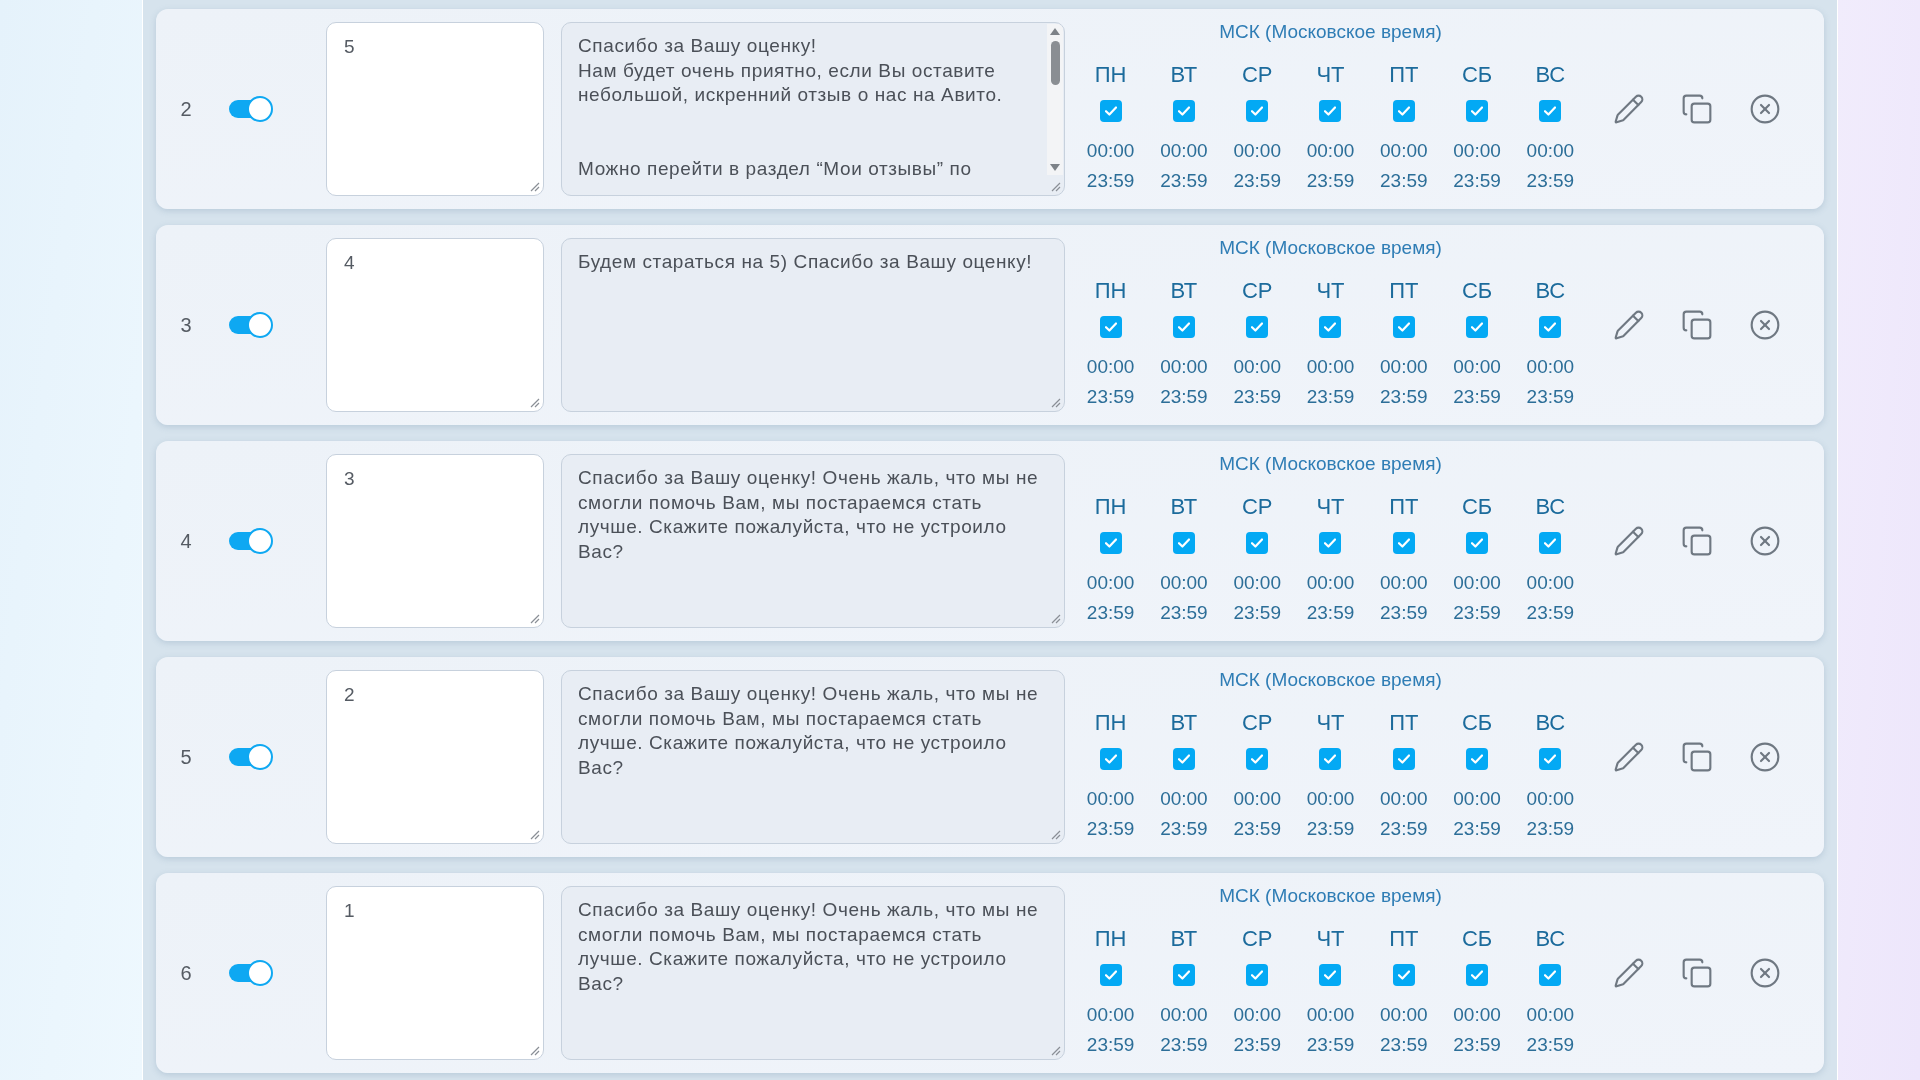  Describe the element at coordinates (813, 109) in the screenshot. I see `reply-text-field: Спасибо за Вашу оценку! Нам будет очень приятно, если Вы оставите небольшой, искренний отзыв о нас на Авито. Можно перейти в раздел “Мои отзывы” по` at that location.